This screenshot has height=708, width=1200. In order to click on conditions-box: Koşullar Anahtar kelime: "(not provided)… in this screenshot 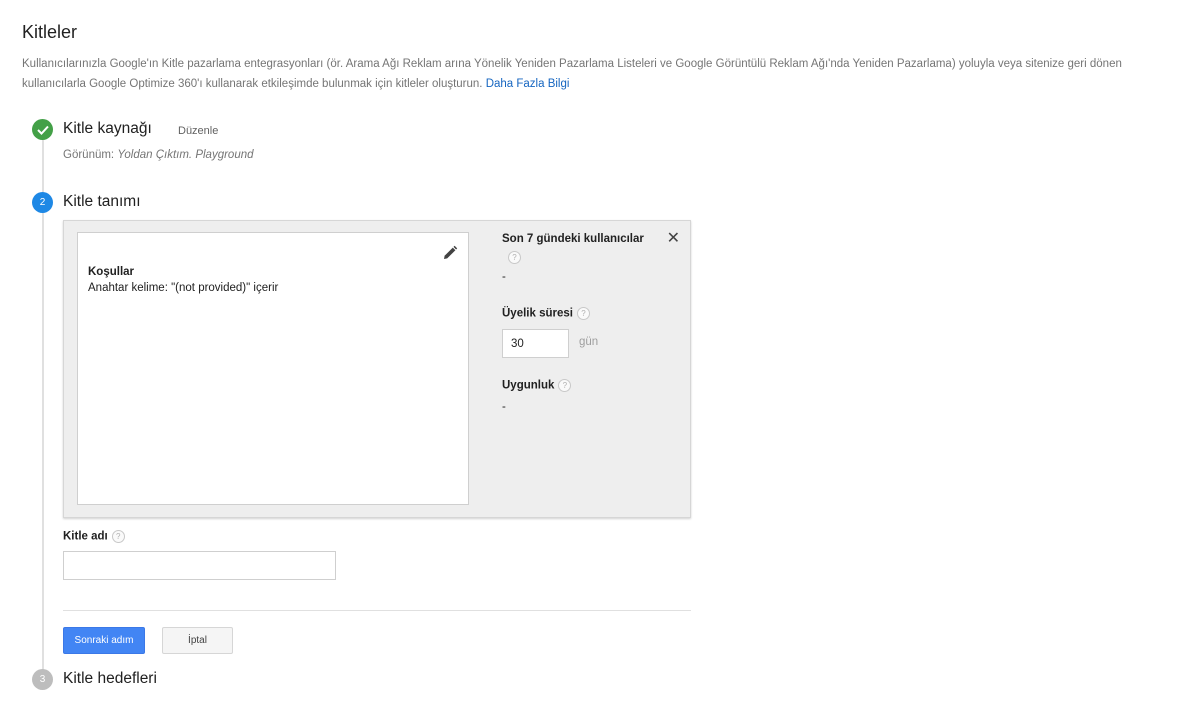, I will do `click(273, 368)`.